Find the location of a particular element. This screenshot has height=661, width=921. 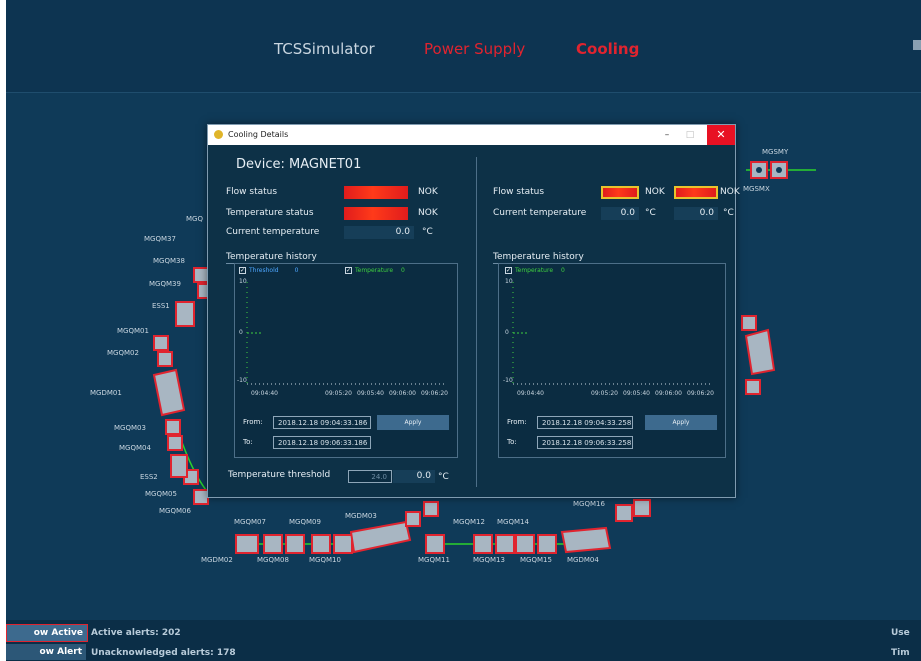

ring-label: MGDM01 is located at coordinates (106, 393).